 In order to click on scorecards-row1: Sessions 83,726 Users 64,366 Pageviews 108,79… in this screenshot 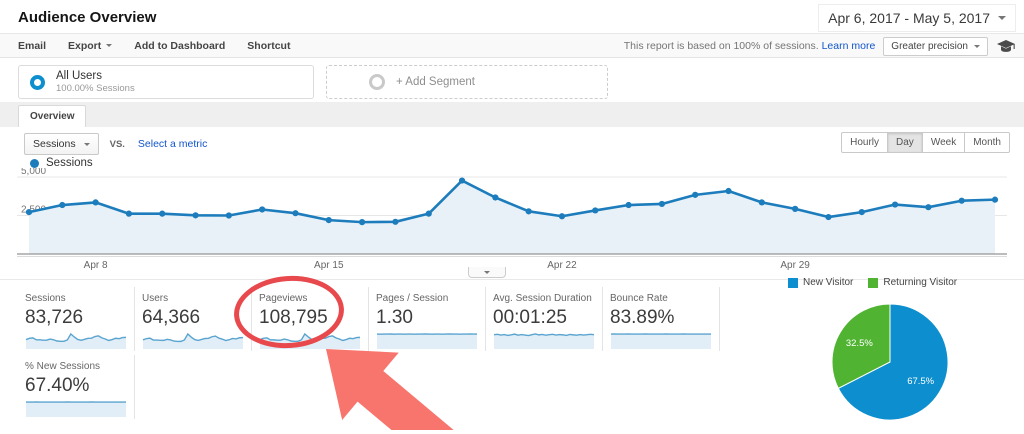, I will do `click(369, 319)`.